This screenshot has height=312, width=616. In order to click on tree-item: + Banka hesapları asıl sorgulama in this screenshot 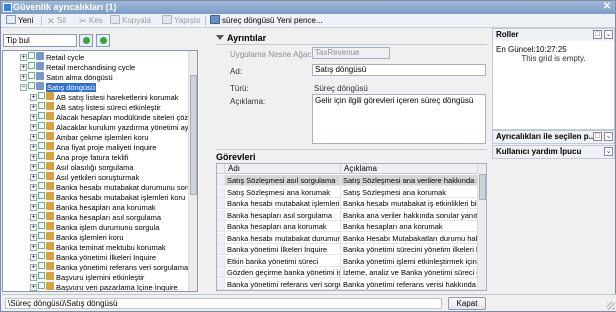, I will do `click(95, 217)`.